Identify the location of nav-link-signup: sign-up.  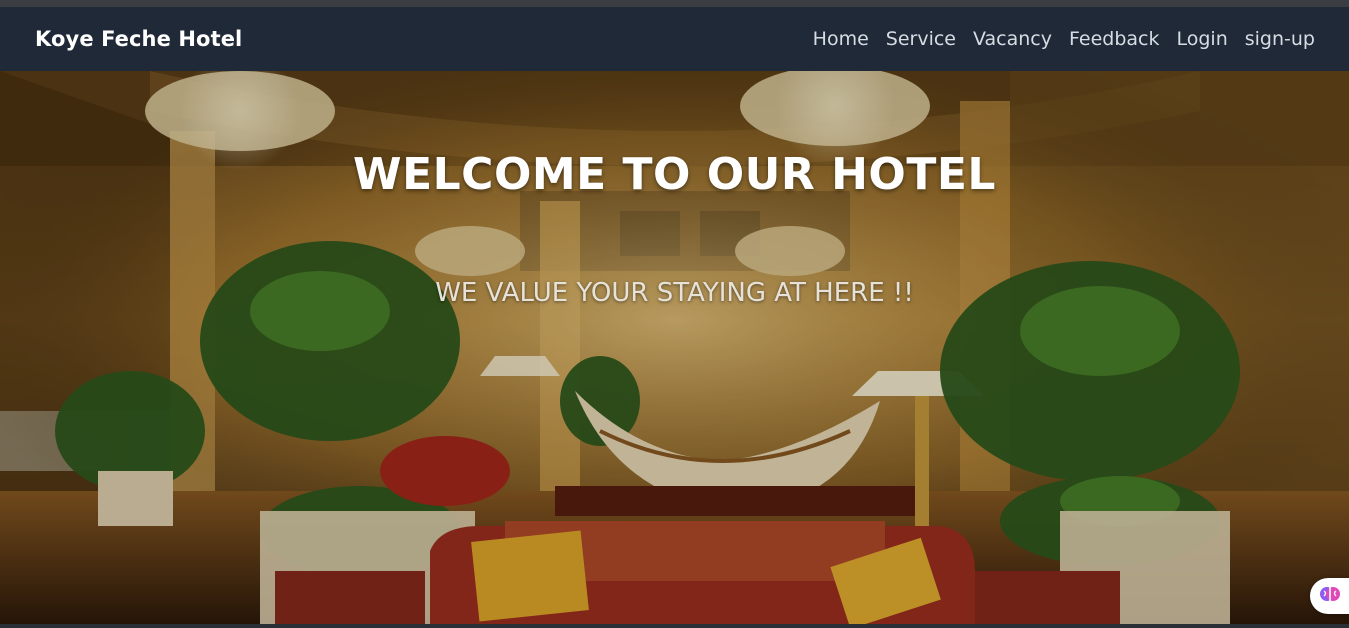
(1280, 39).